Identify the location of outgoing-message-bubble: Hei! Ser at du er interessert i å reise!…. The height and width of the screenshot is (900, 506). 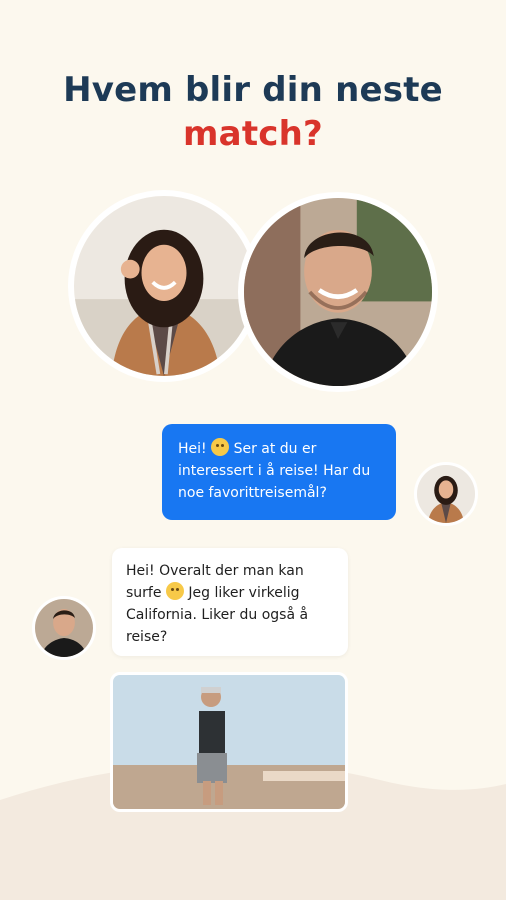
(279, 472).